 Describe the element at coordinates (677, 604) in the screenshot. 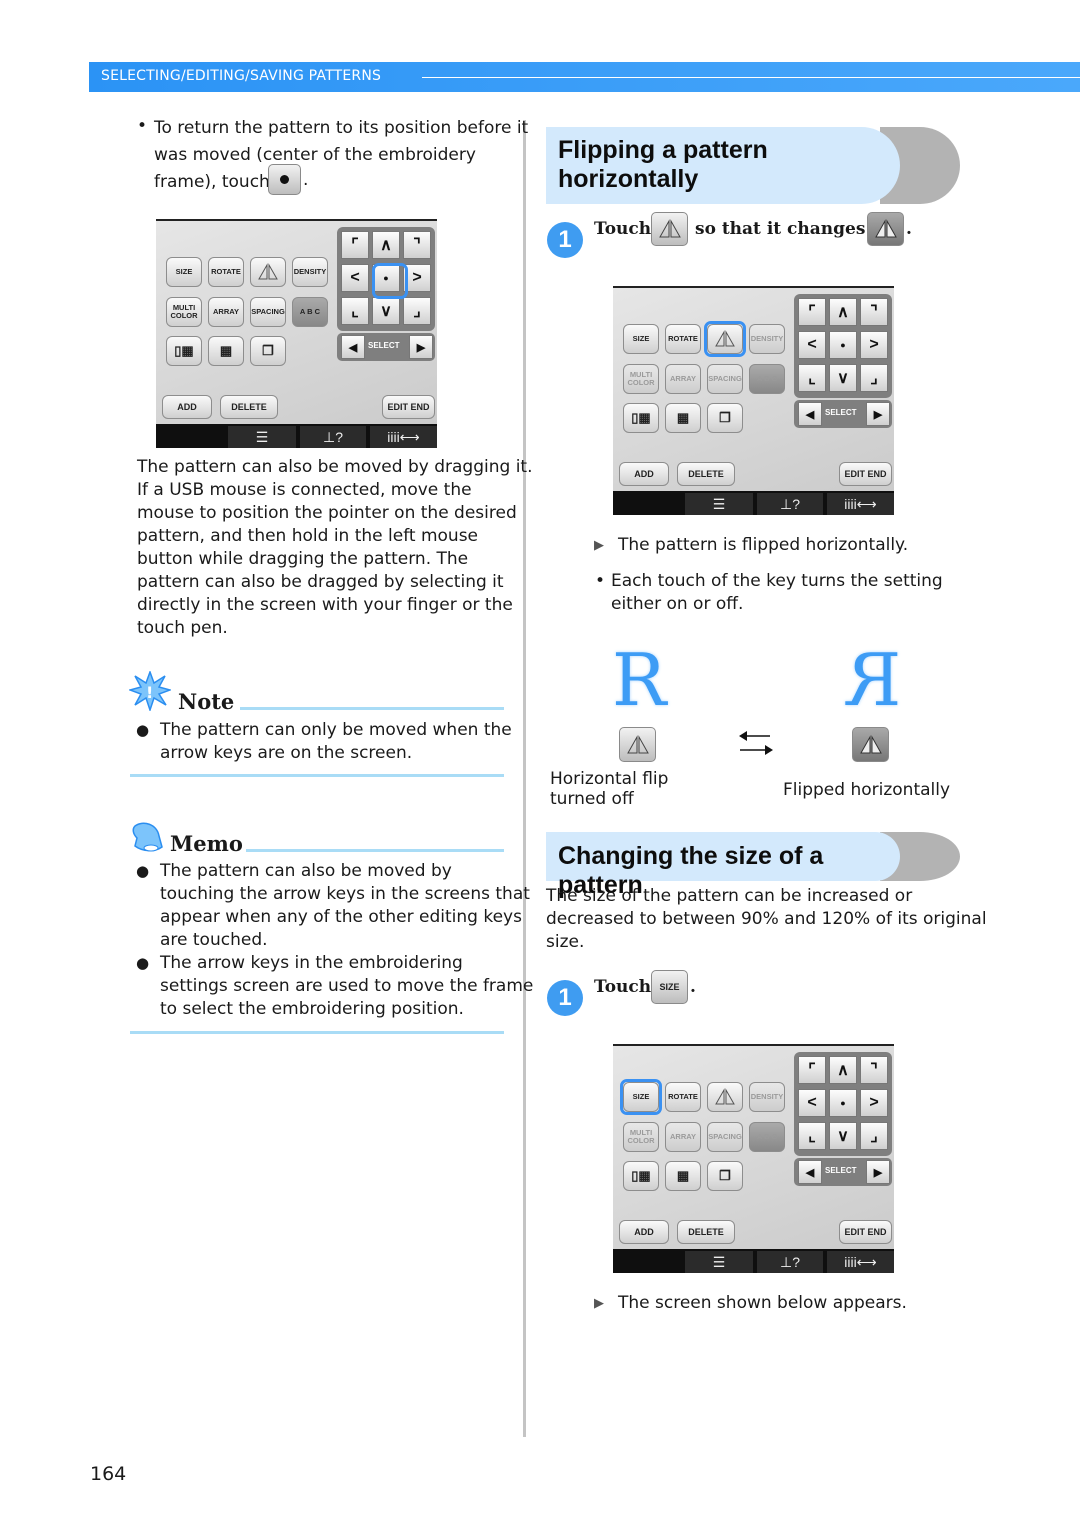

I see `text-line: either on or off.` at that location.